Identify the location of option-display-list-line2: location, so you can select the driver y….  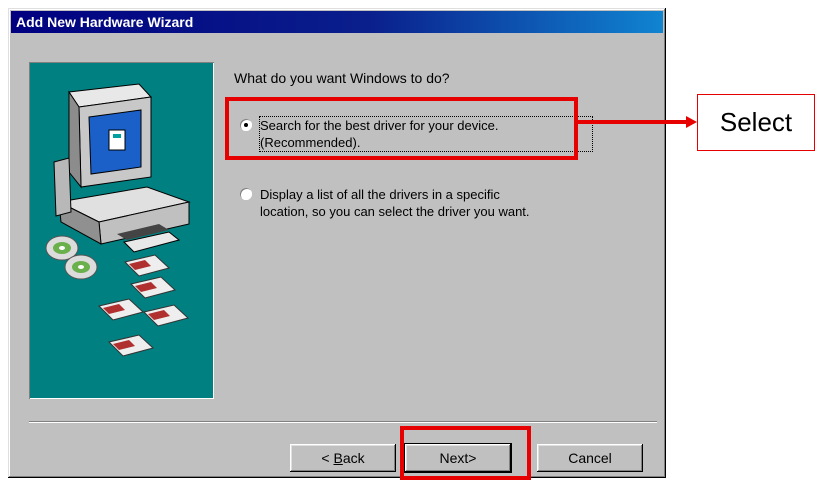
(395, 211).